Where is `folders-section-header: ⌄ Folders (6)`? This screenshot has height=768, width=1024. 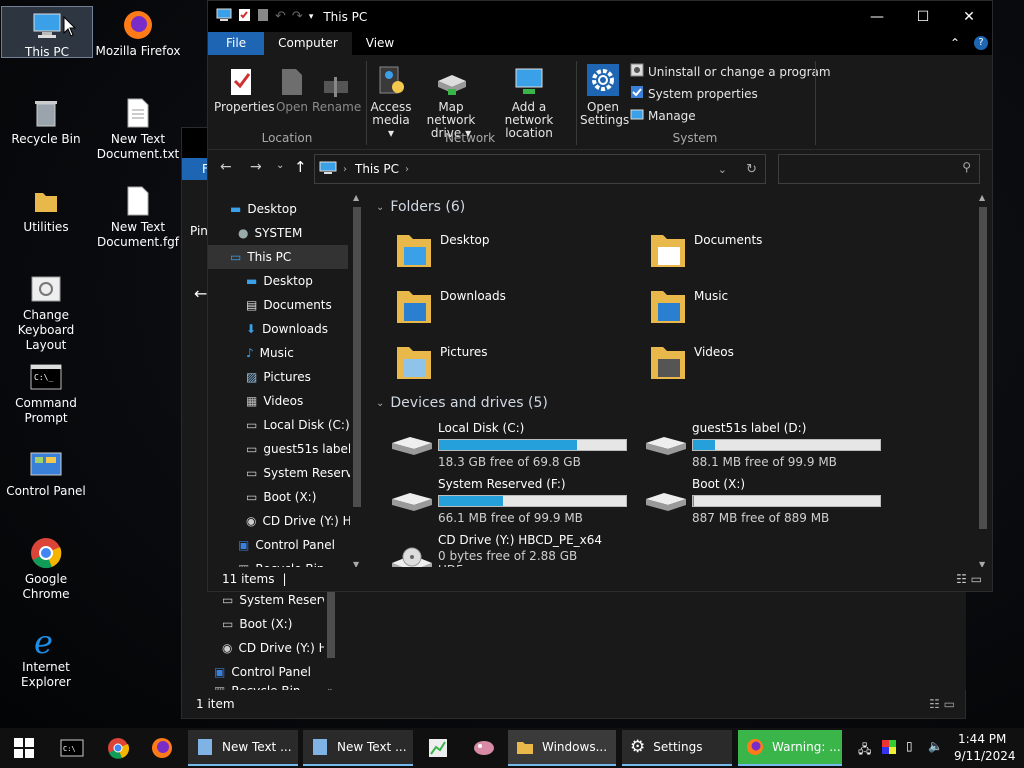 folders-section-header: ⌄ Folders (6) is located at coordinates (420, 207).